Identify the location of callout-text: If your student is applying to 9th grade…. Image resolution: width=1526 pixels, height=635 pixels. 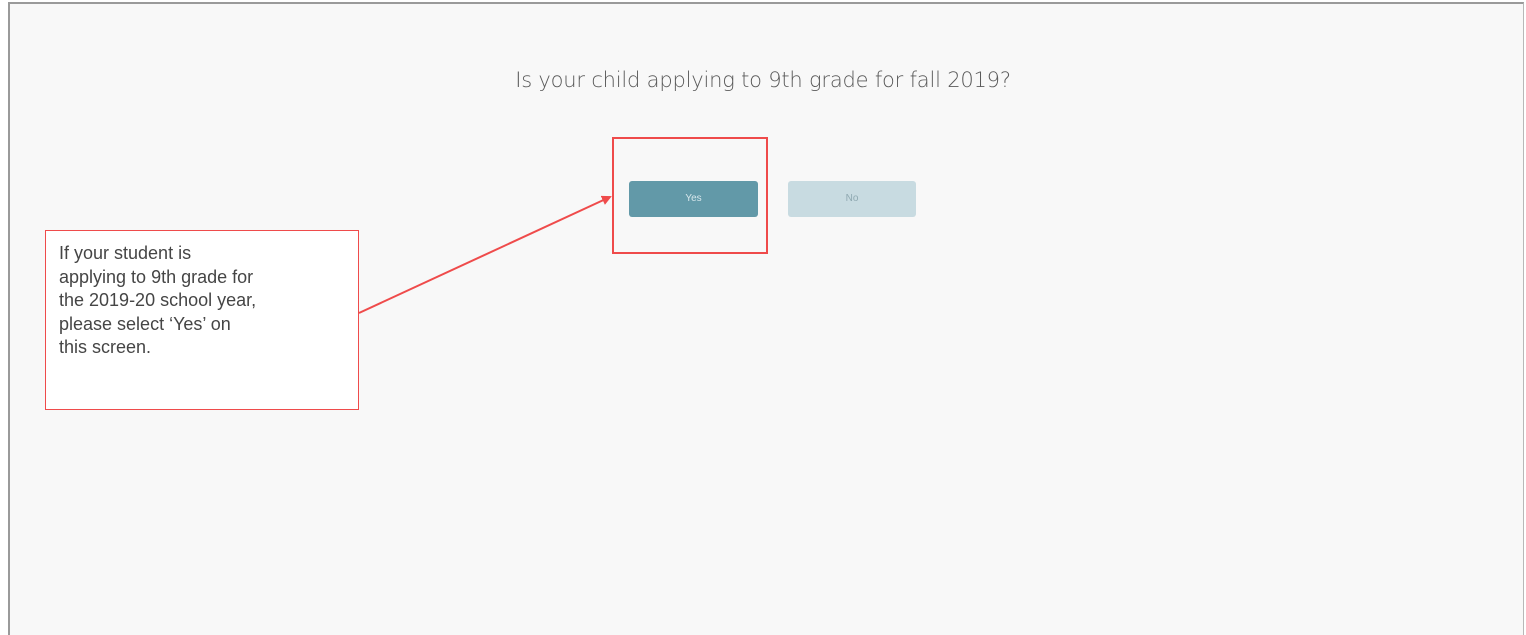
(158, 300).